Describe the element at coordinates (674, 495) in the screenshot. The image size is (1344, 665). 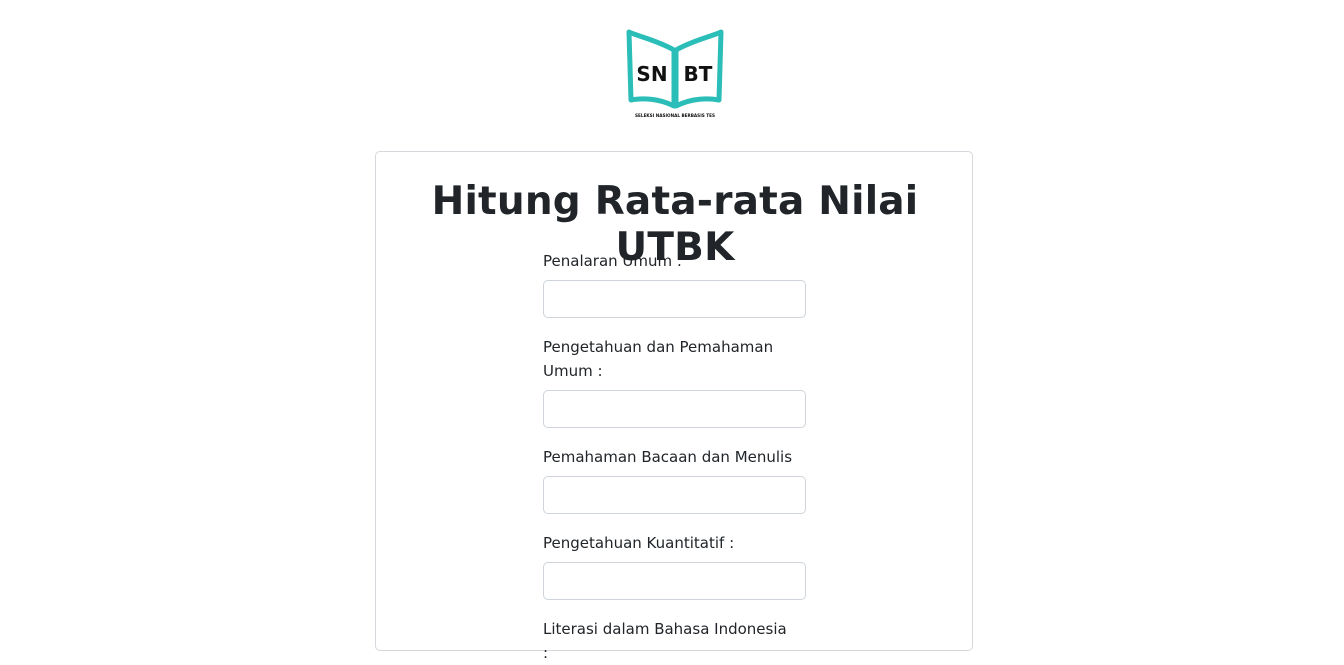
I see `pemahaman-bacaan-menulis-input` at that location.